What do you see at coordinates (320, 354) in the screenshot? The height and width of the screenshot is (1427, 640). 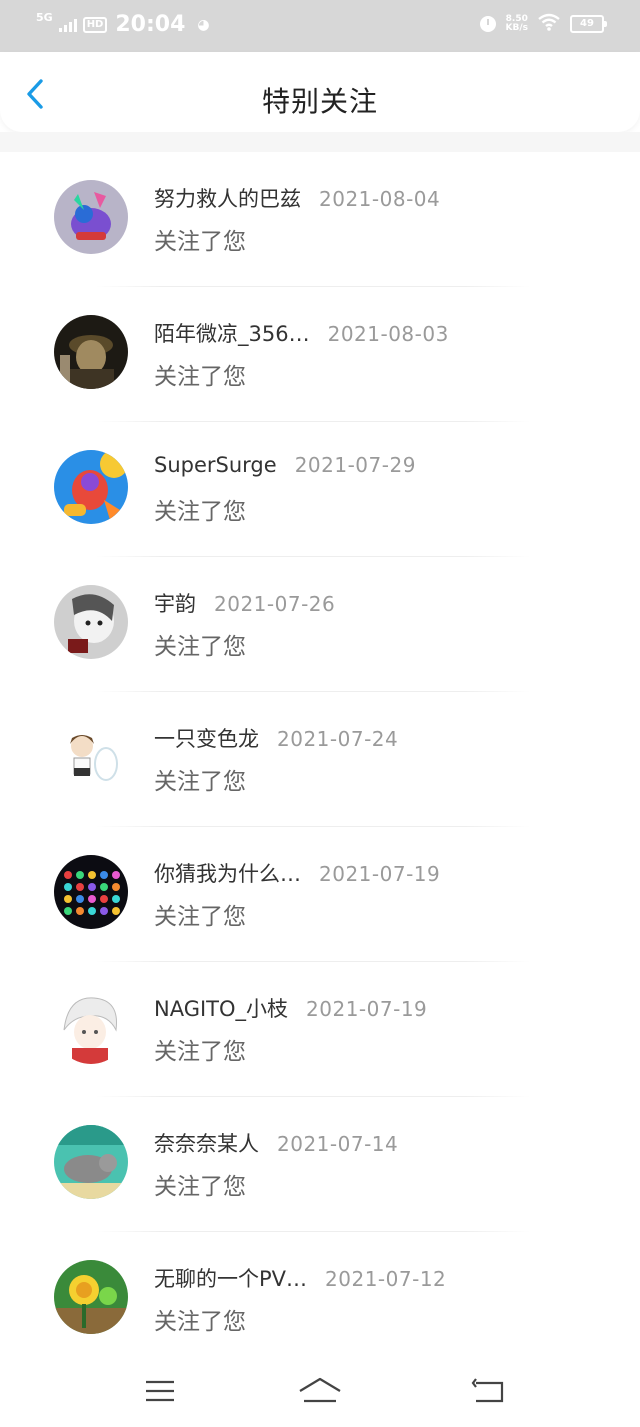 I see `list-item: 陌年微凉_356… 2021-08-03 关注了您` at bounding box center [320, 354].